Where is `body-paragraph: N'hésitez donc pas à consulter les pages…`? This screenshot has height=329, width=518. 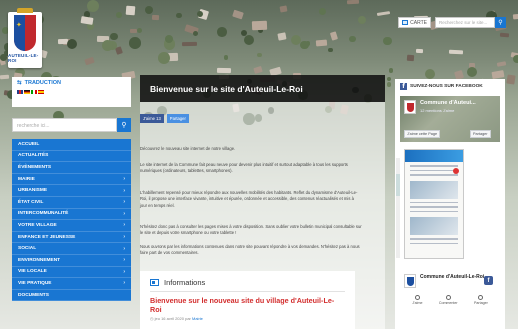 body-paragraph: N'hésitez donc pas à consulter les pages… is located at coordinates (251, 230).